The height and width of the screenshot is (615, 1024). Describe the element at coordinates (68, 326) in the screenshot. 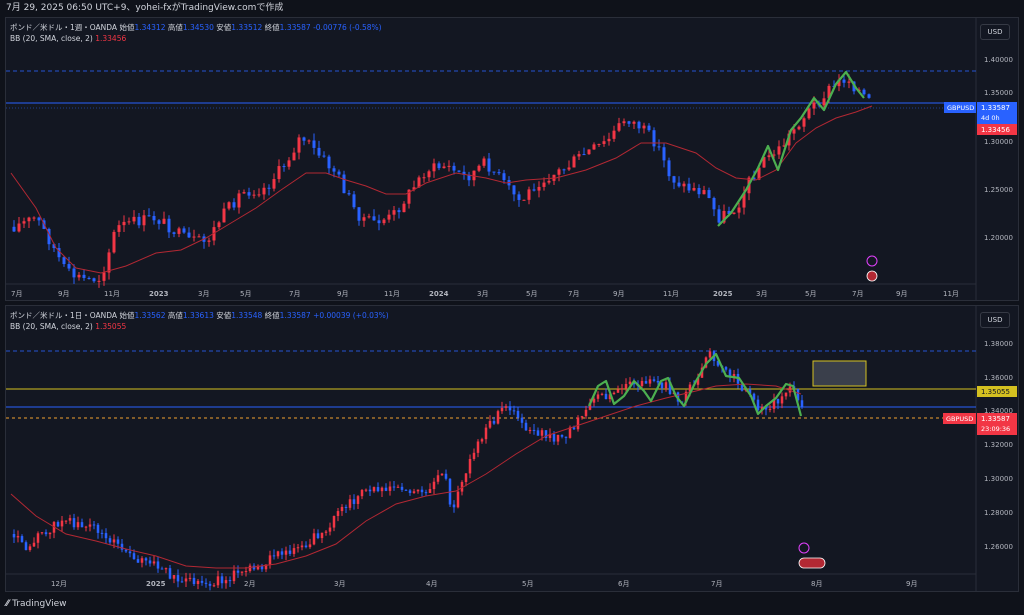

I see `daily-bb-legend: BB (20, SMA, close, 2) 1.35055` at that location.